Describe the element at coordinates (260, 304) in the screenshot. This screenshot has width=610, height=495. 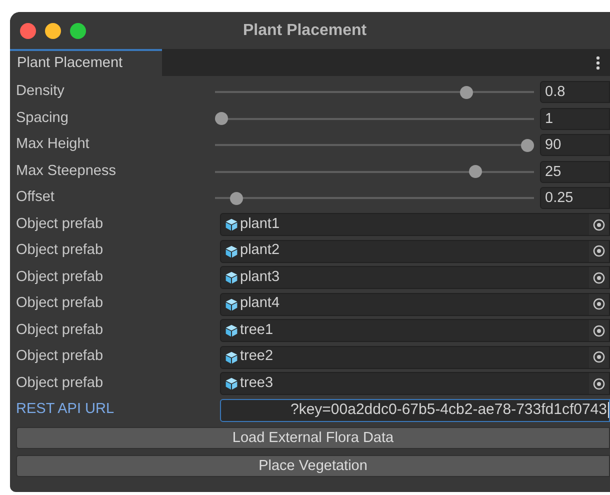
I see `object-name: plant4` at that location.